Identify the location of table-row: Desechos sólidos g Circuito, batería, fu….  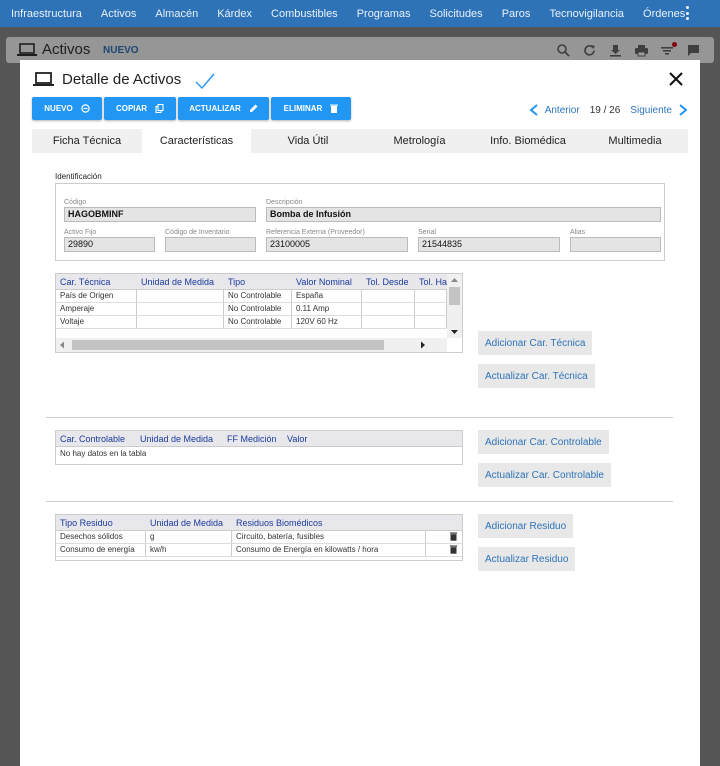
(259, 537).